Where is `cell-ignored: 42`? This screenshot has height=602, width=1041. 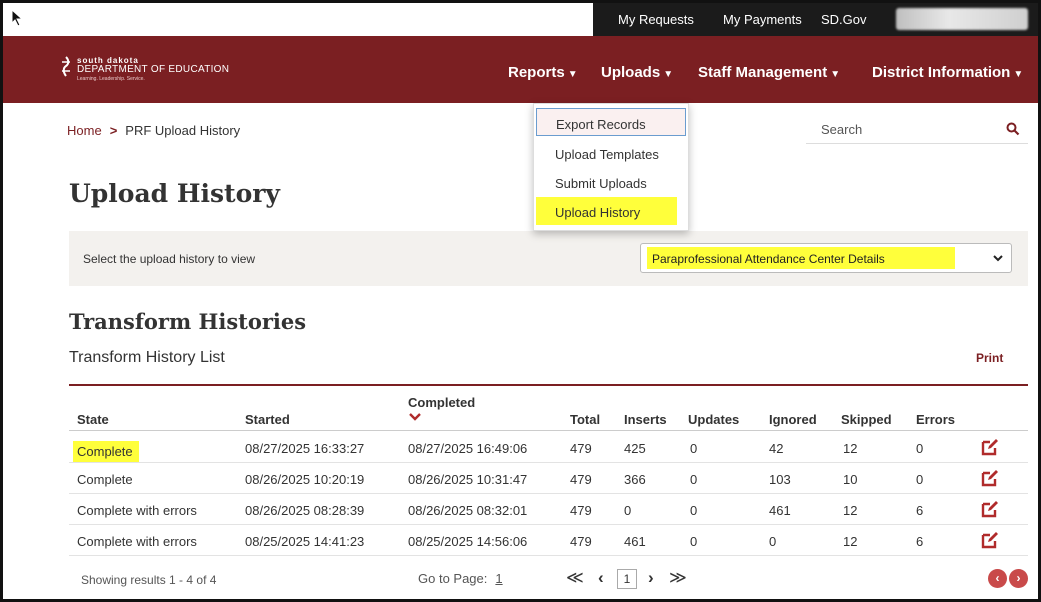
cell-ignored: 42 is located at coordinates (776, 448).